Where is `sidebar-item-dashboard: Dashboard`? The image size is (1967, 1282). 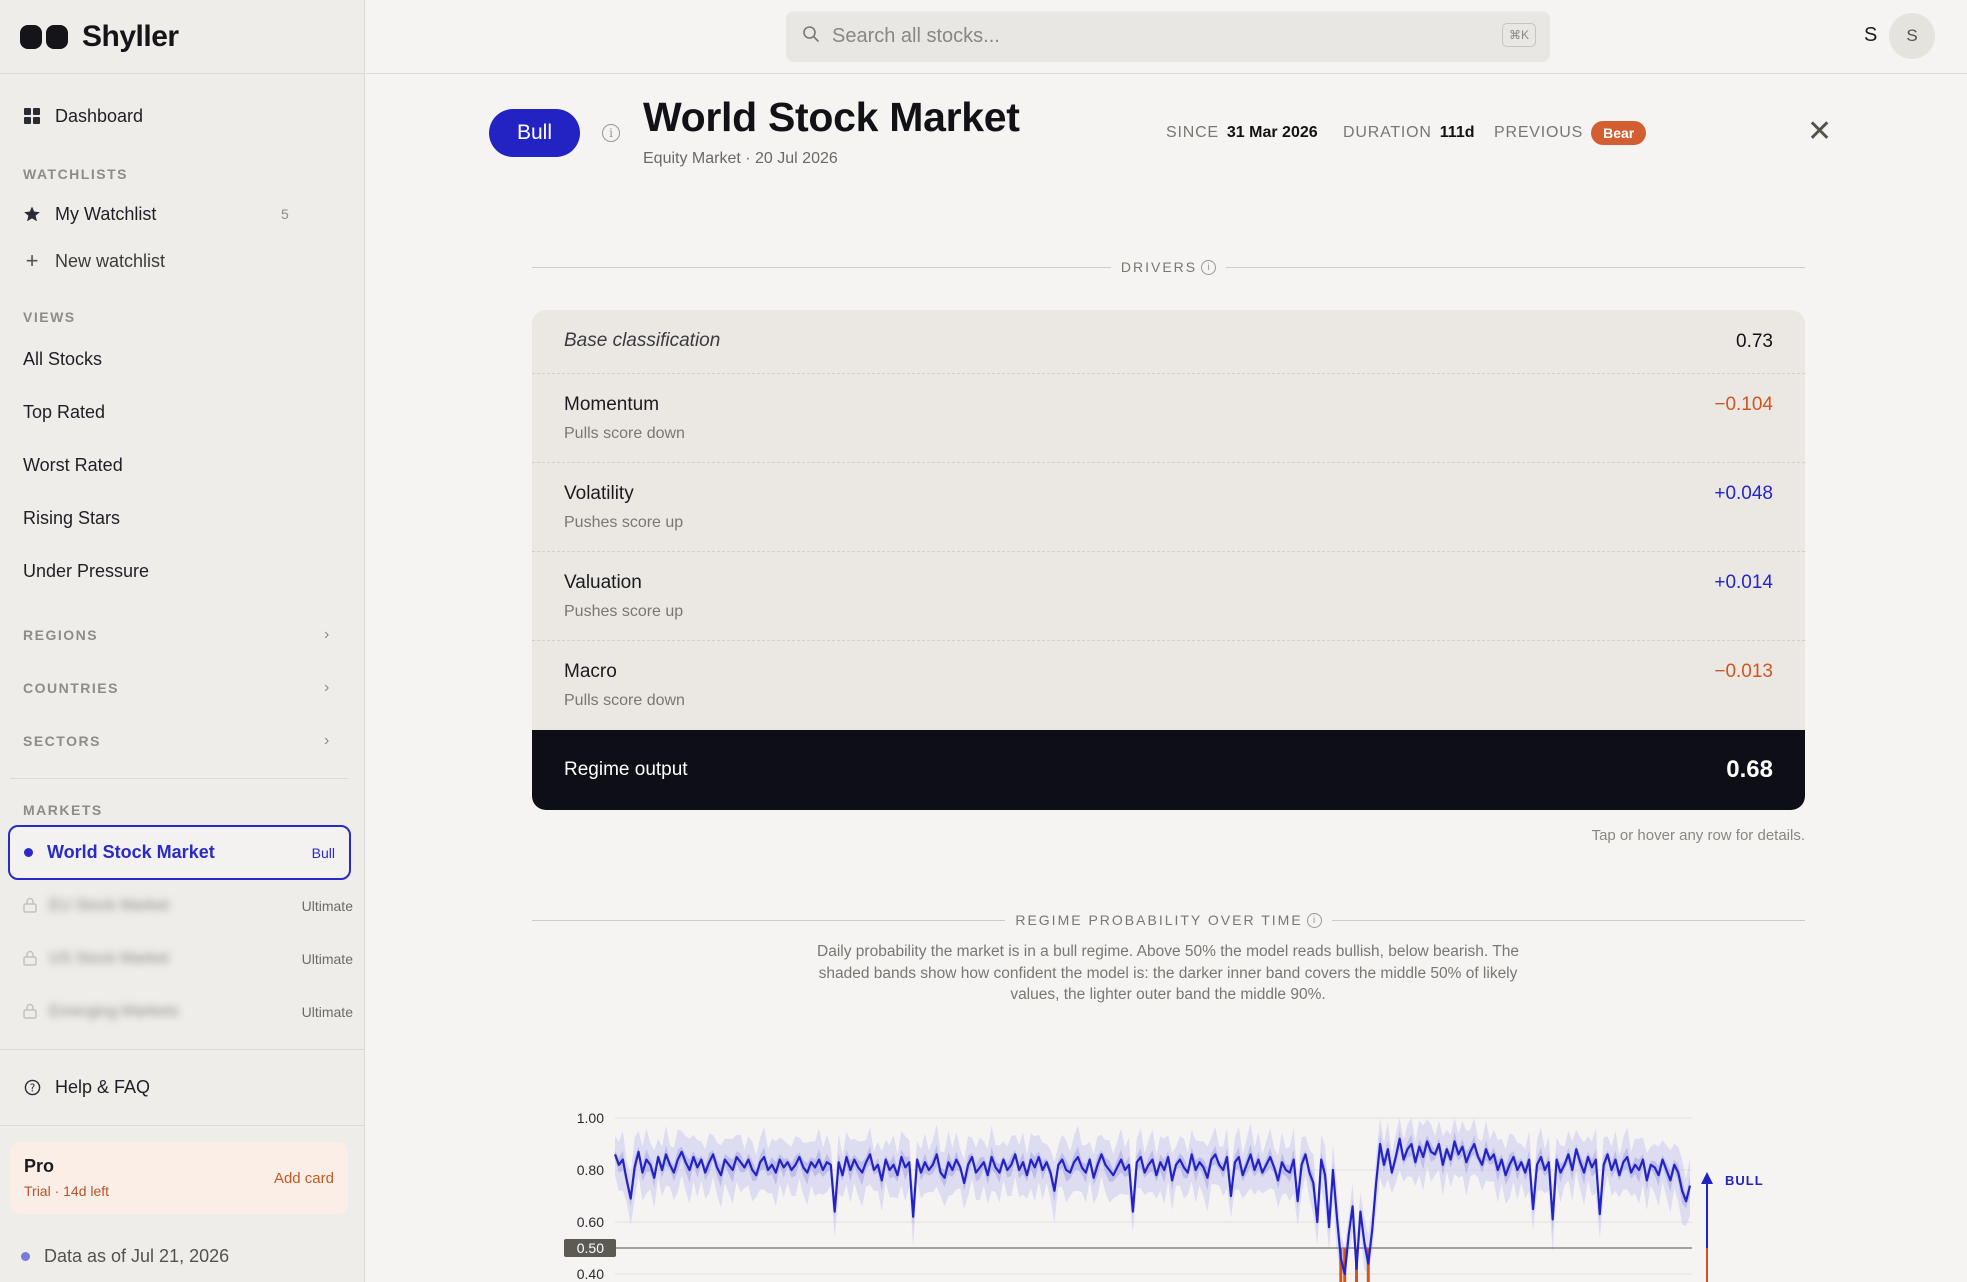
sidebar-item-dashboard: Dashboard is located at coordinates (182, 116).